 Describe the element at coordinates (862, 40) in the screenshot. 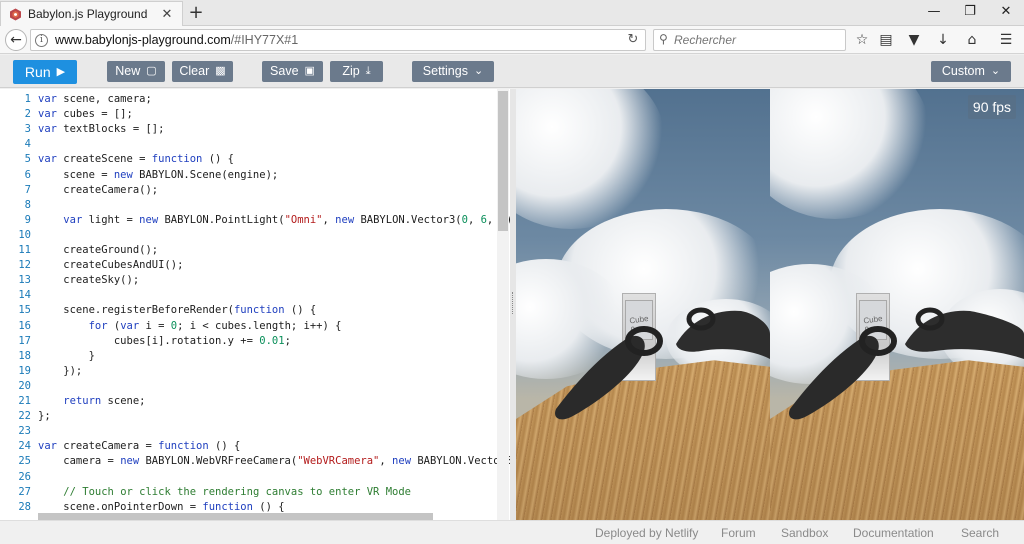

I see `bookmark-star-icon: ☆` at that location.